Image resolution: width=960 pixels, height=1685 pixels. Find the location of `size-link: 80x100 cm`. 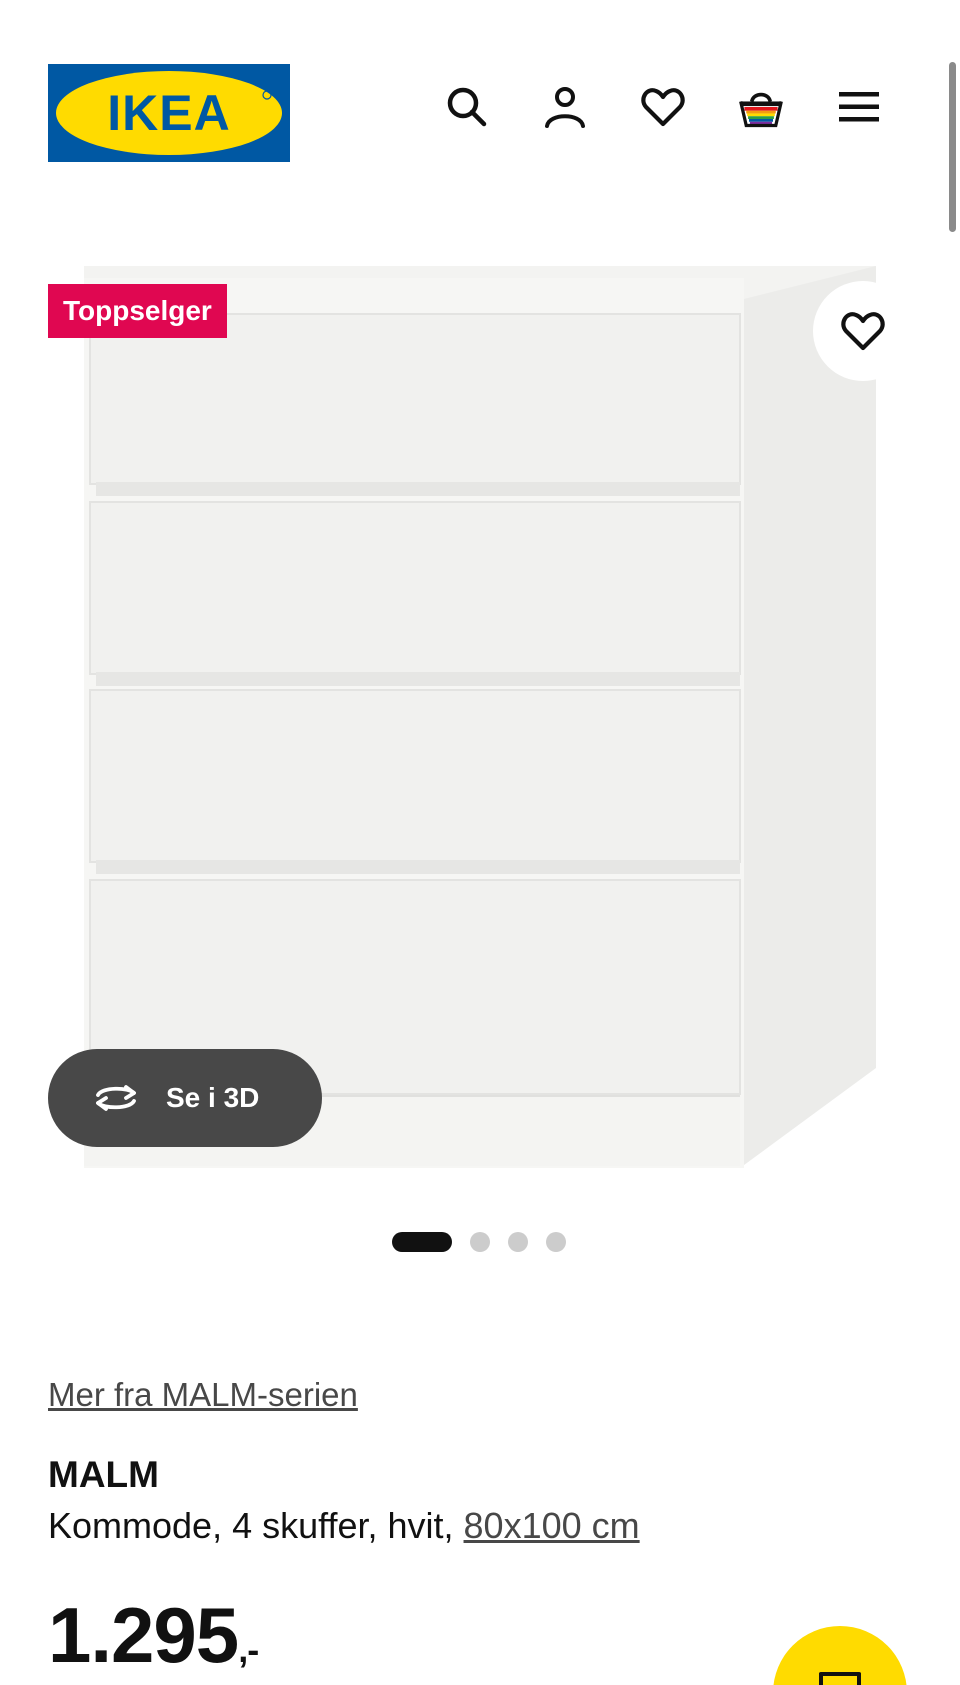

size-link: 80x100 cm is located at coordinates (552, 1525).